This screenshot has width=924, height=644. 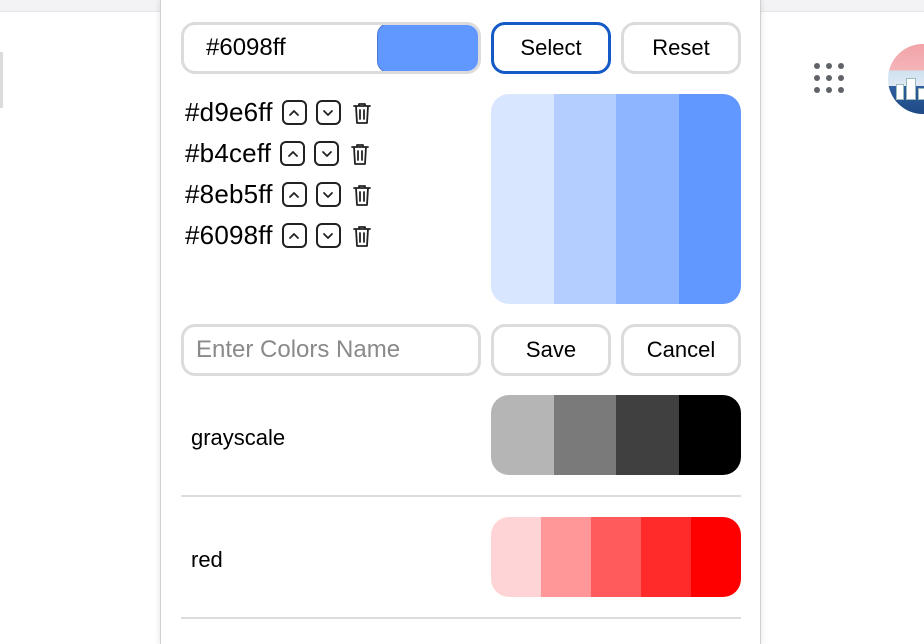 I want to click on color-hex-label: #8eb5ff, so click(x=229, y=194).